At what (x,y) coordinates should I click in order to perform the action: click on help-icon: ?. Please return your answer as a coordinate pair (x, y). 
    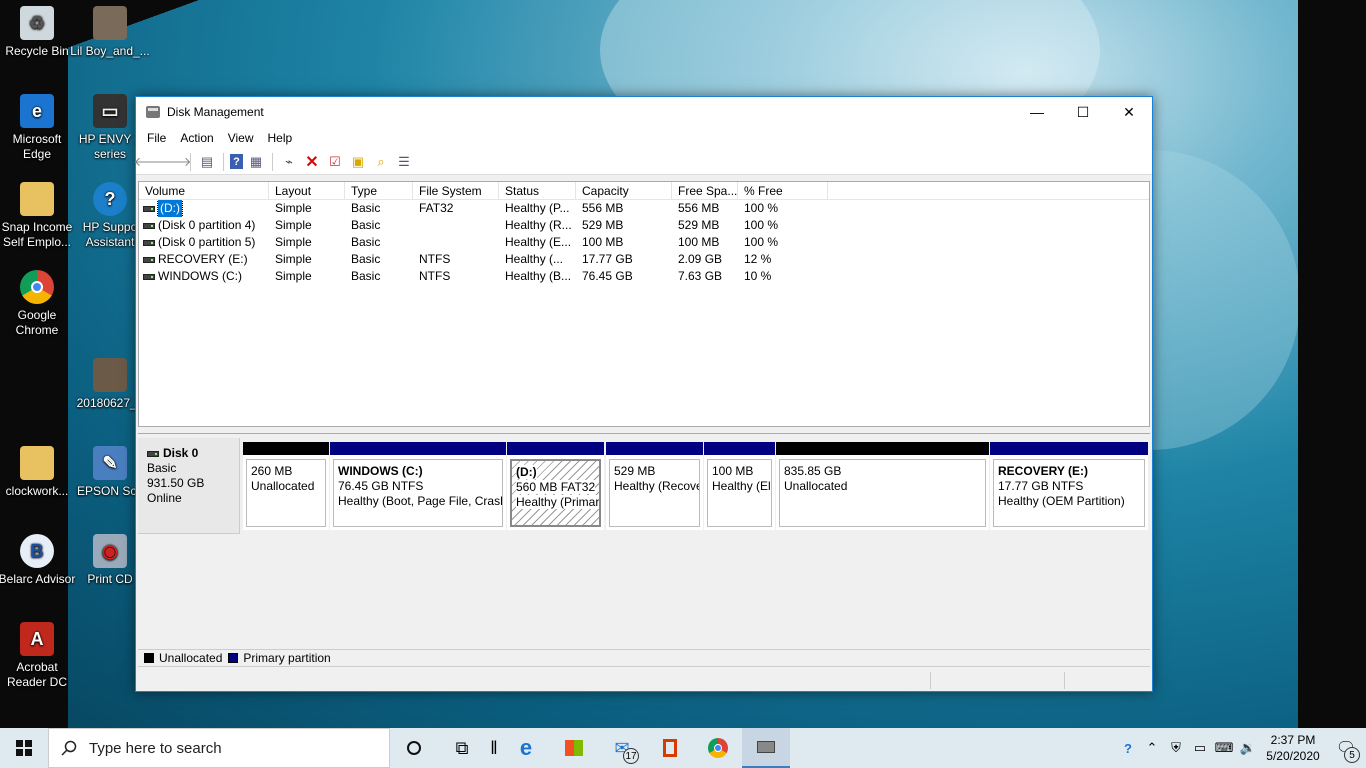
    Looking at the image, I should click on (236, 161).